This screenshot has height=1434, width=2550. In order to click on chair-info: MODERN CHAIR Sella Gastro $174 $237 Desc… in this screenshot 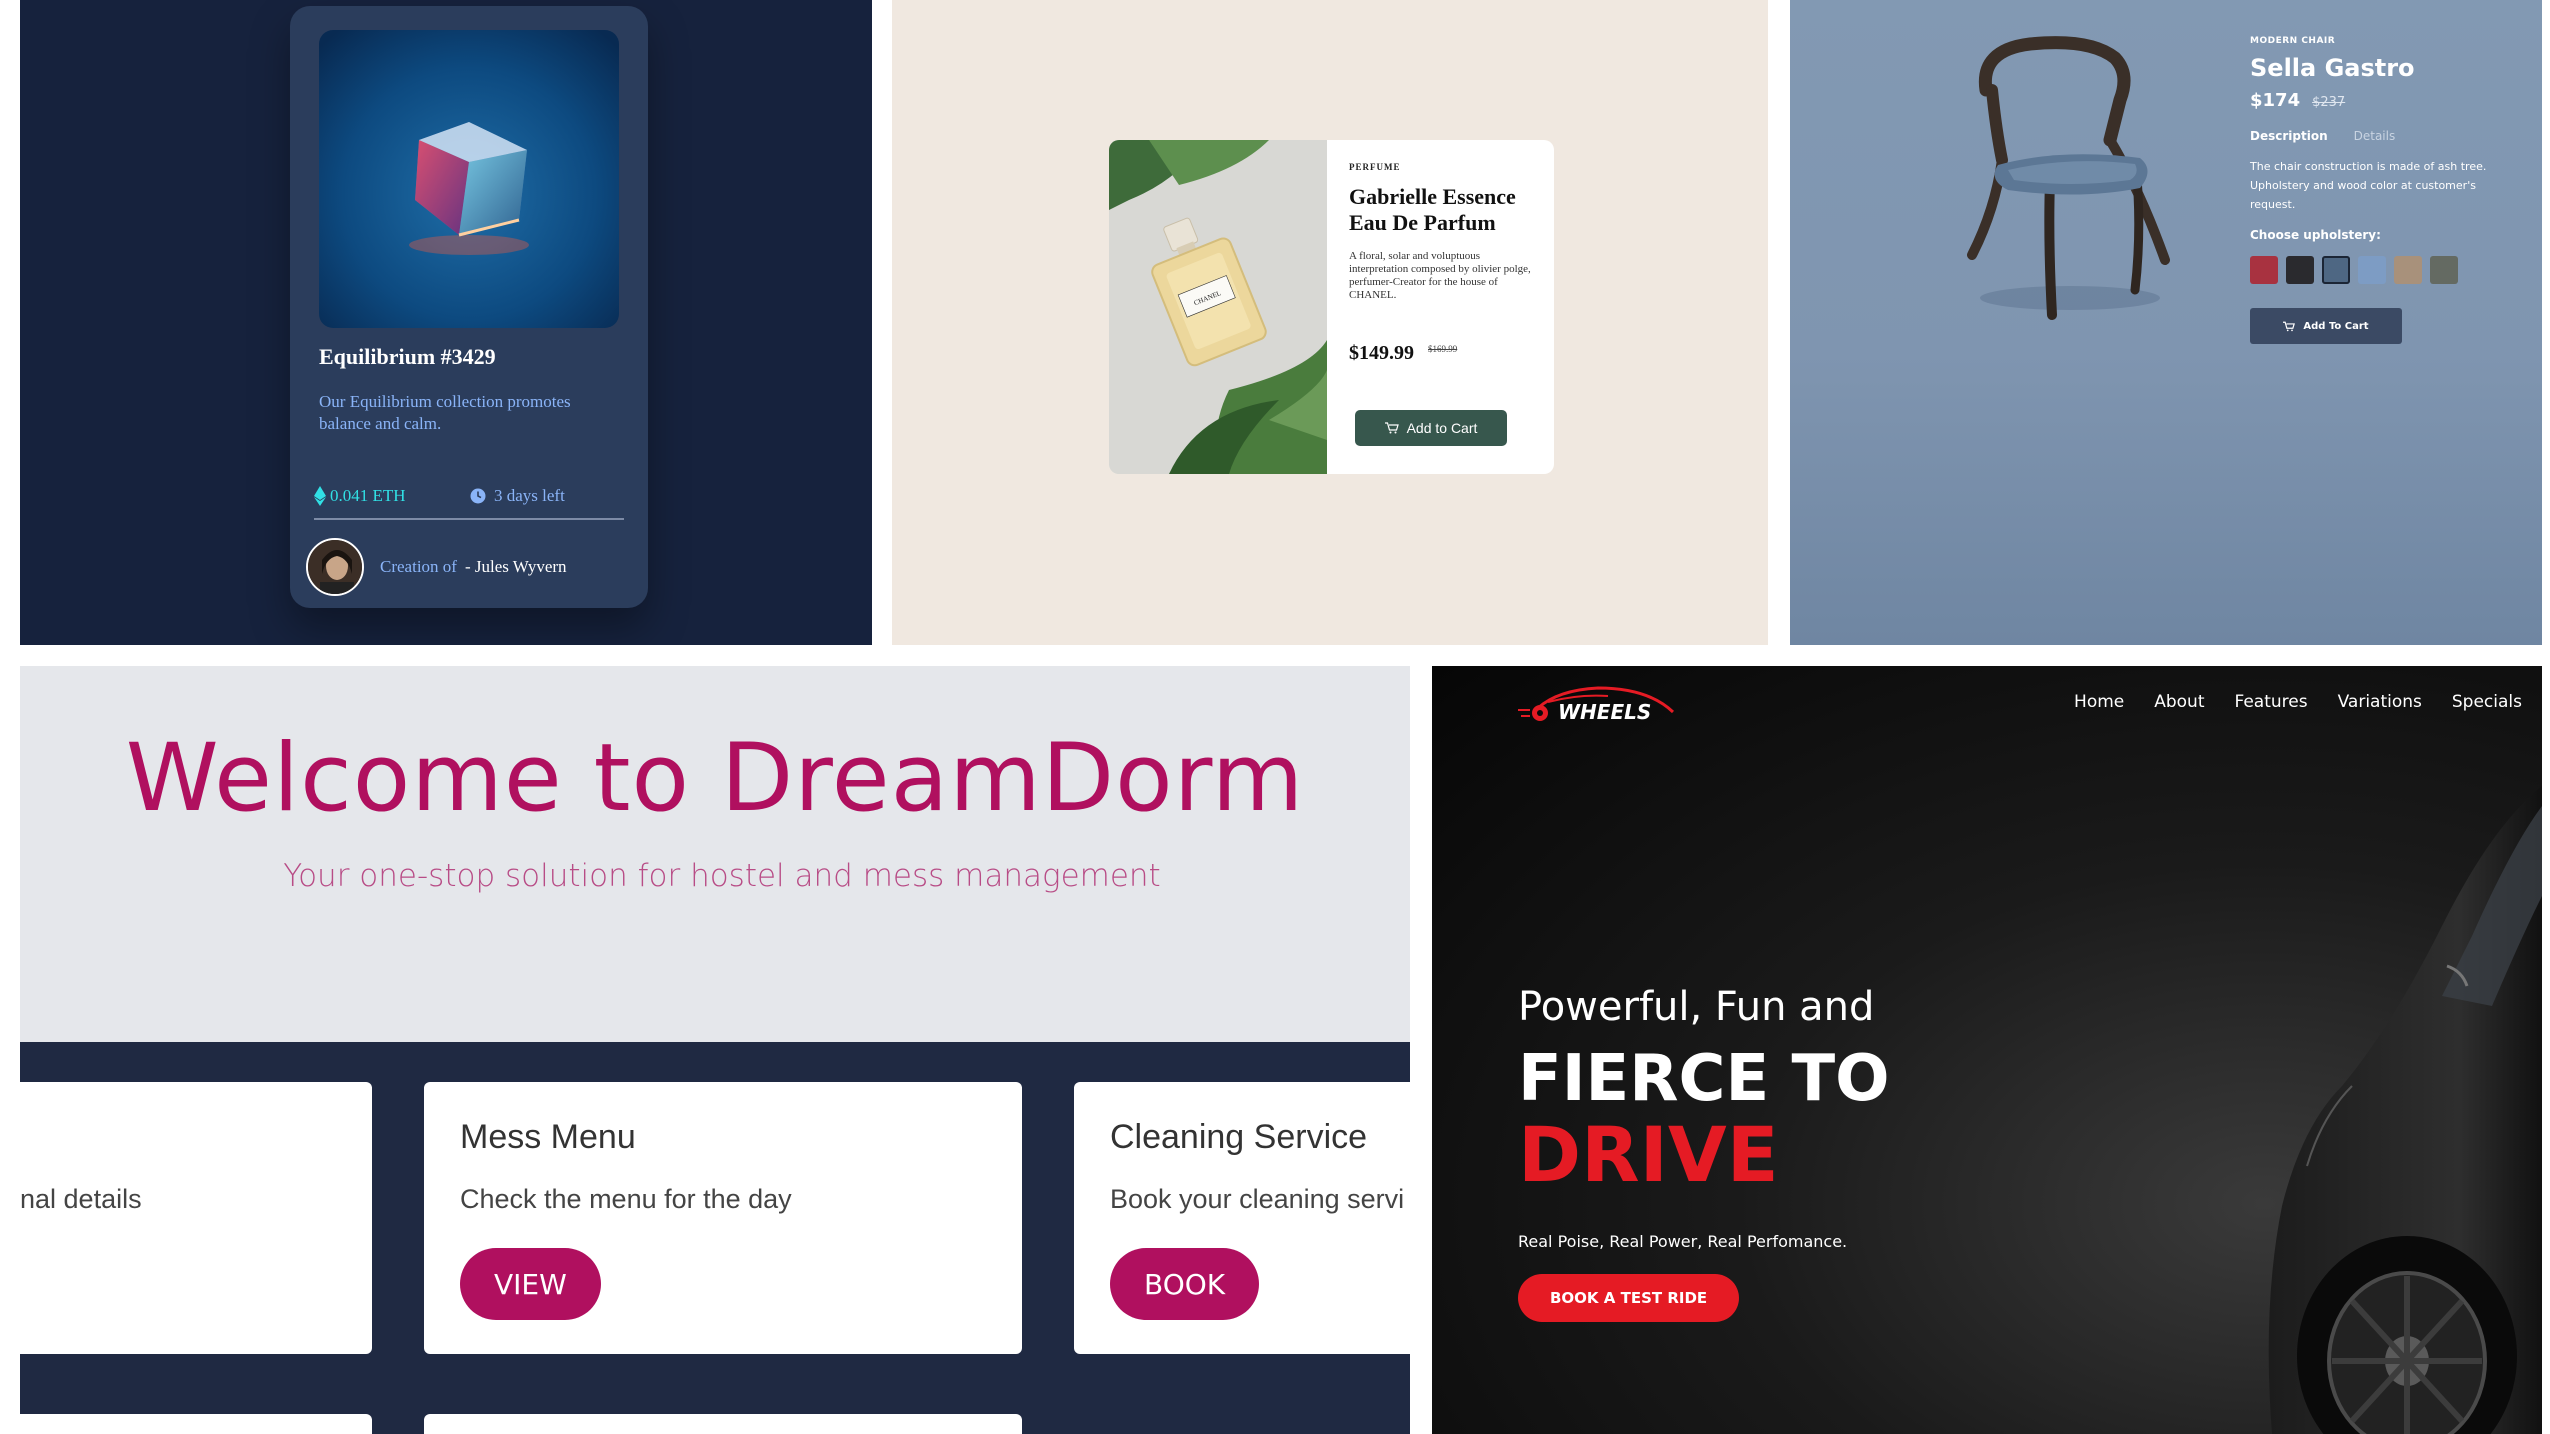, I will do `click(2380, 190)`.